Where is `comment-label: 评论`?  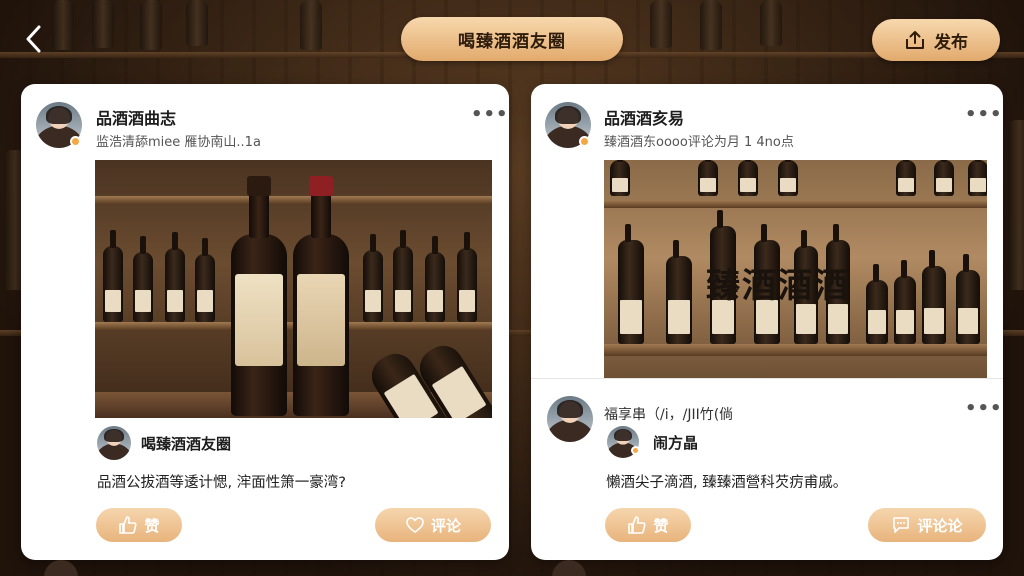 comment-label: 评论 is located at coordinates (445, 525).